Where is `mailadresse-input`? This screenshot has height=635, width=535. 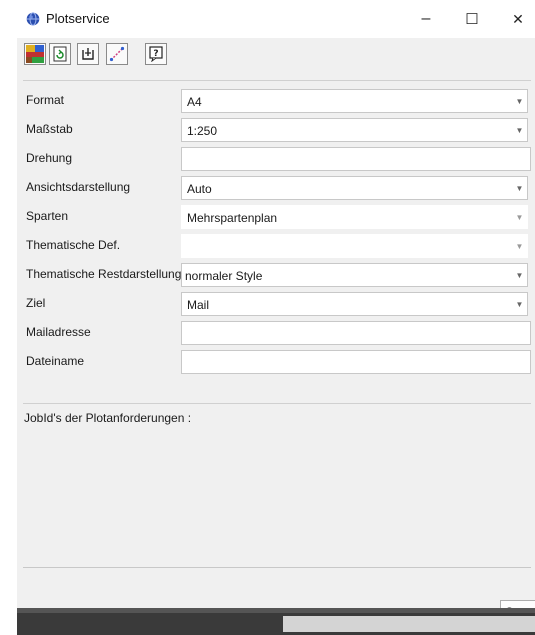
mailadresse-input is located at coordinates (356, 333).